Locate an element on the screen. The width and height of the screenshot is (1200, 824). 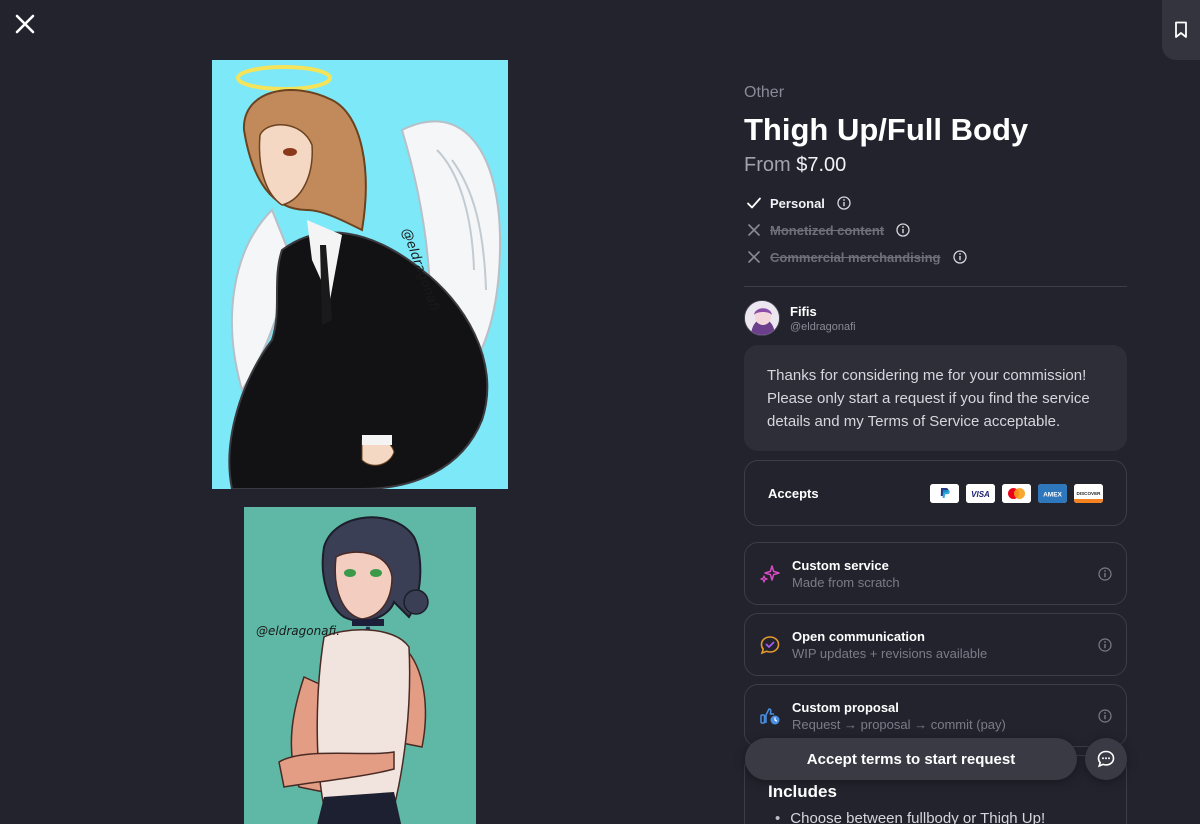
artwork-image-angel: @eldragonafi is located at coordinates (360, 274).